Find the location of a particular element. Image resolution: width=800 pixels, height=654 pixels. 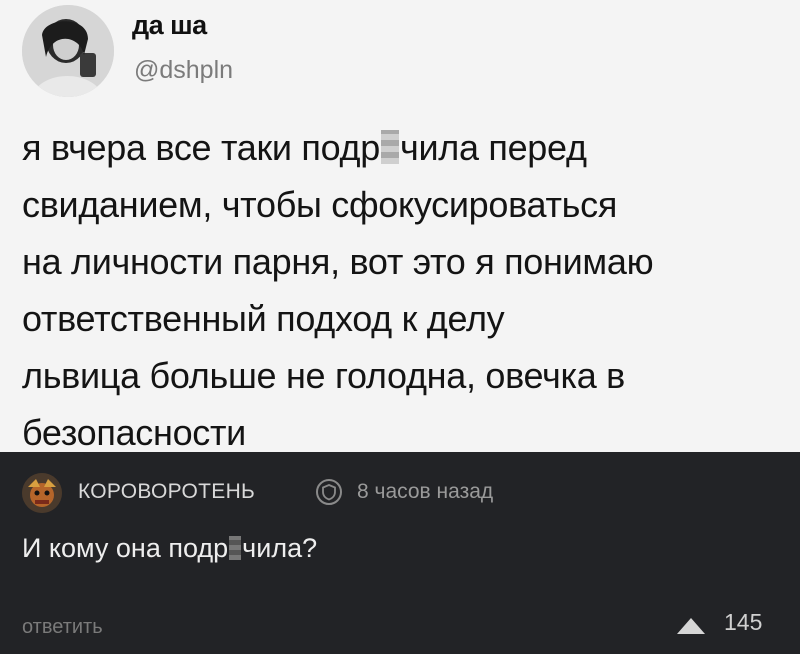

author-avatar-photo is located at coordinates (68, 51).